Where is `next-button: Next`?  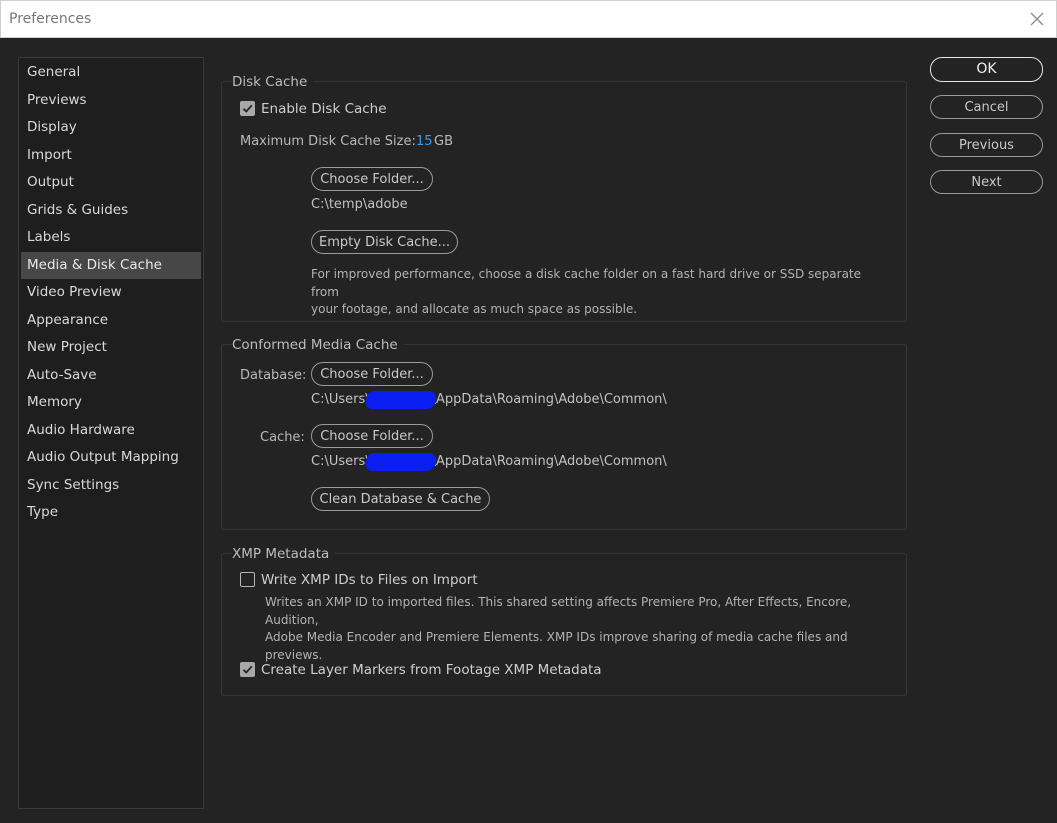
next-button: Next is located at coordinates (986, 182).